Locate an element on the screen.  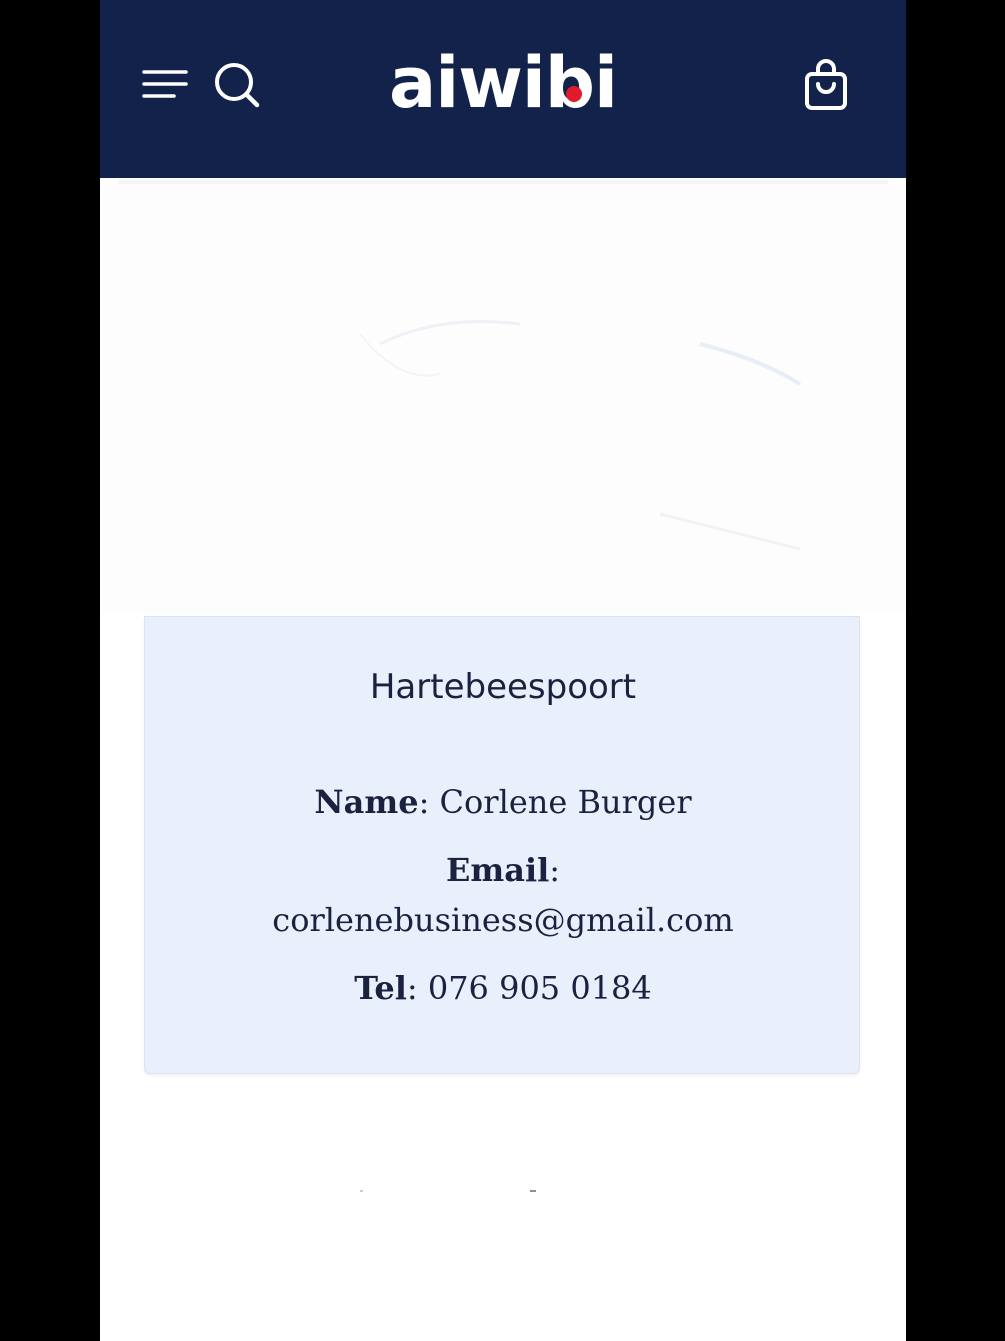
name-label: Name is located at coordinates (366, 802).